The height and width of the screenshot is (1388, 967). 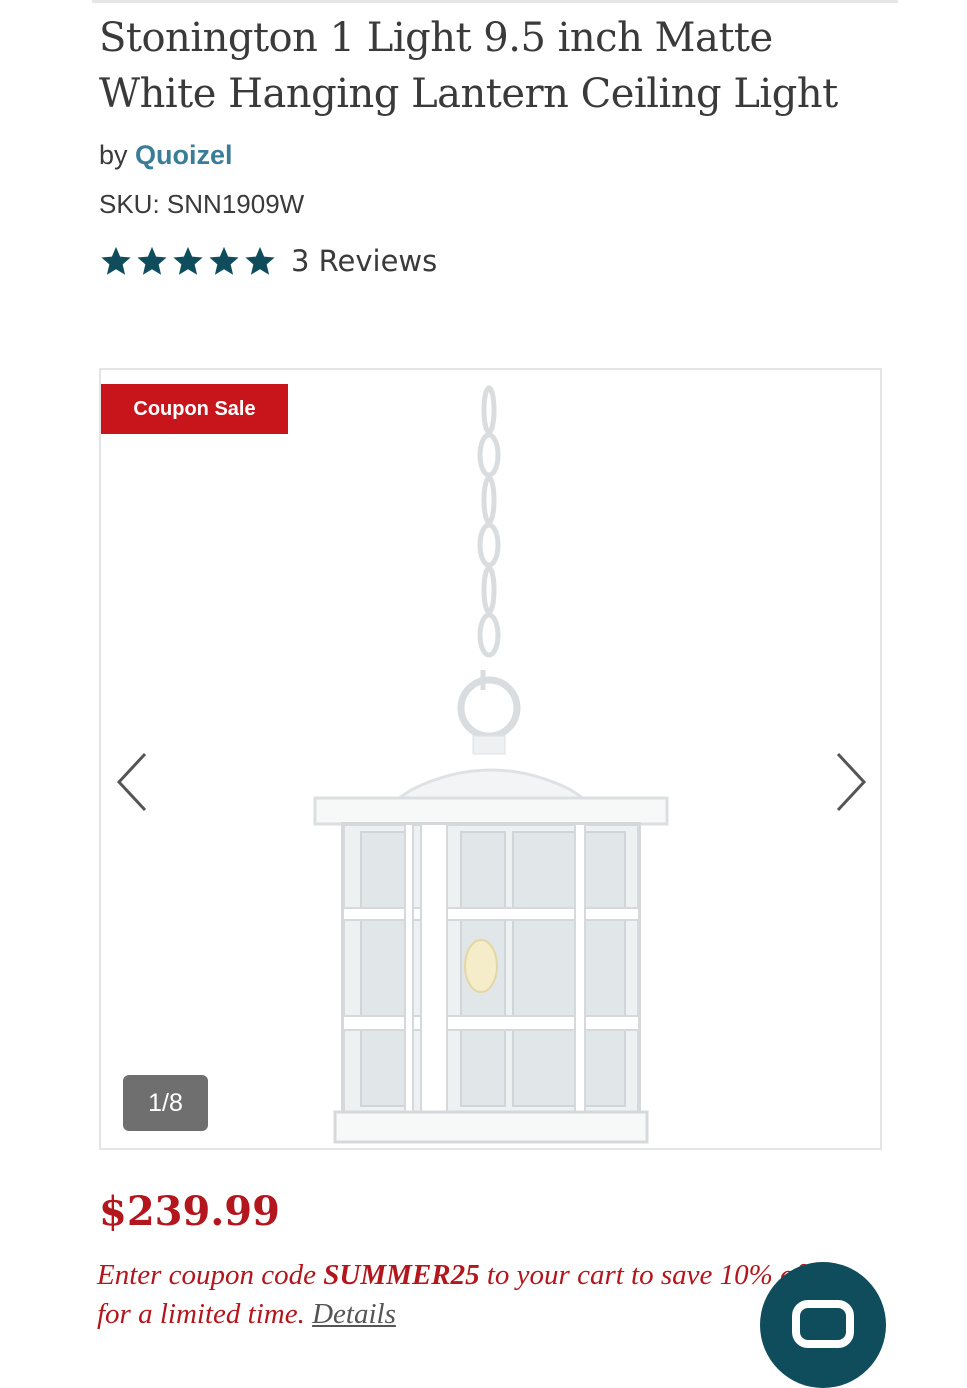 What do you see at coordinates (645, 1275) in the screenshot?
I see `coupon-suffix: to your cart to save 10% off` at bounding box center [645, 1275].